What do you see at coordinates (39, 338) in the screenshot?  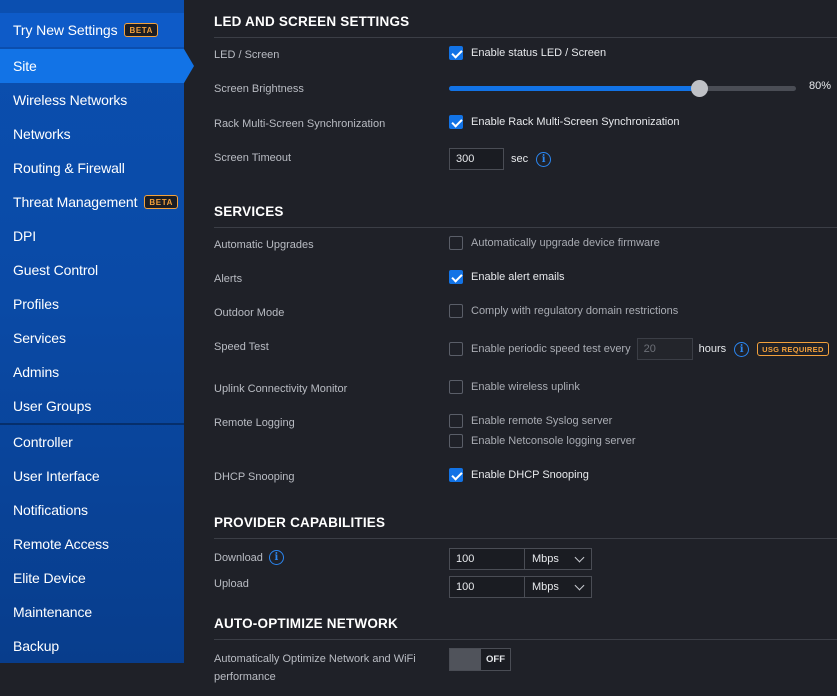 I see `sidebar-item-label: Services` at bounding box center [39, 338].